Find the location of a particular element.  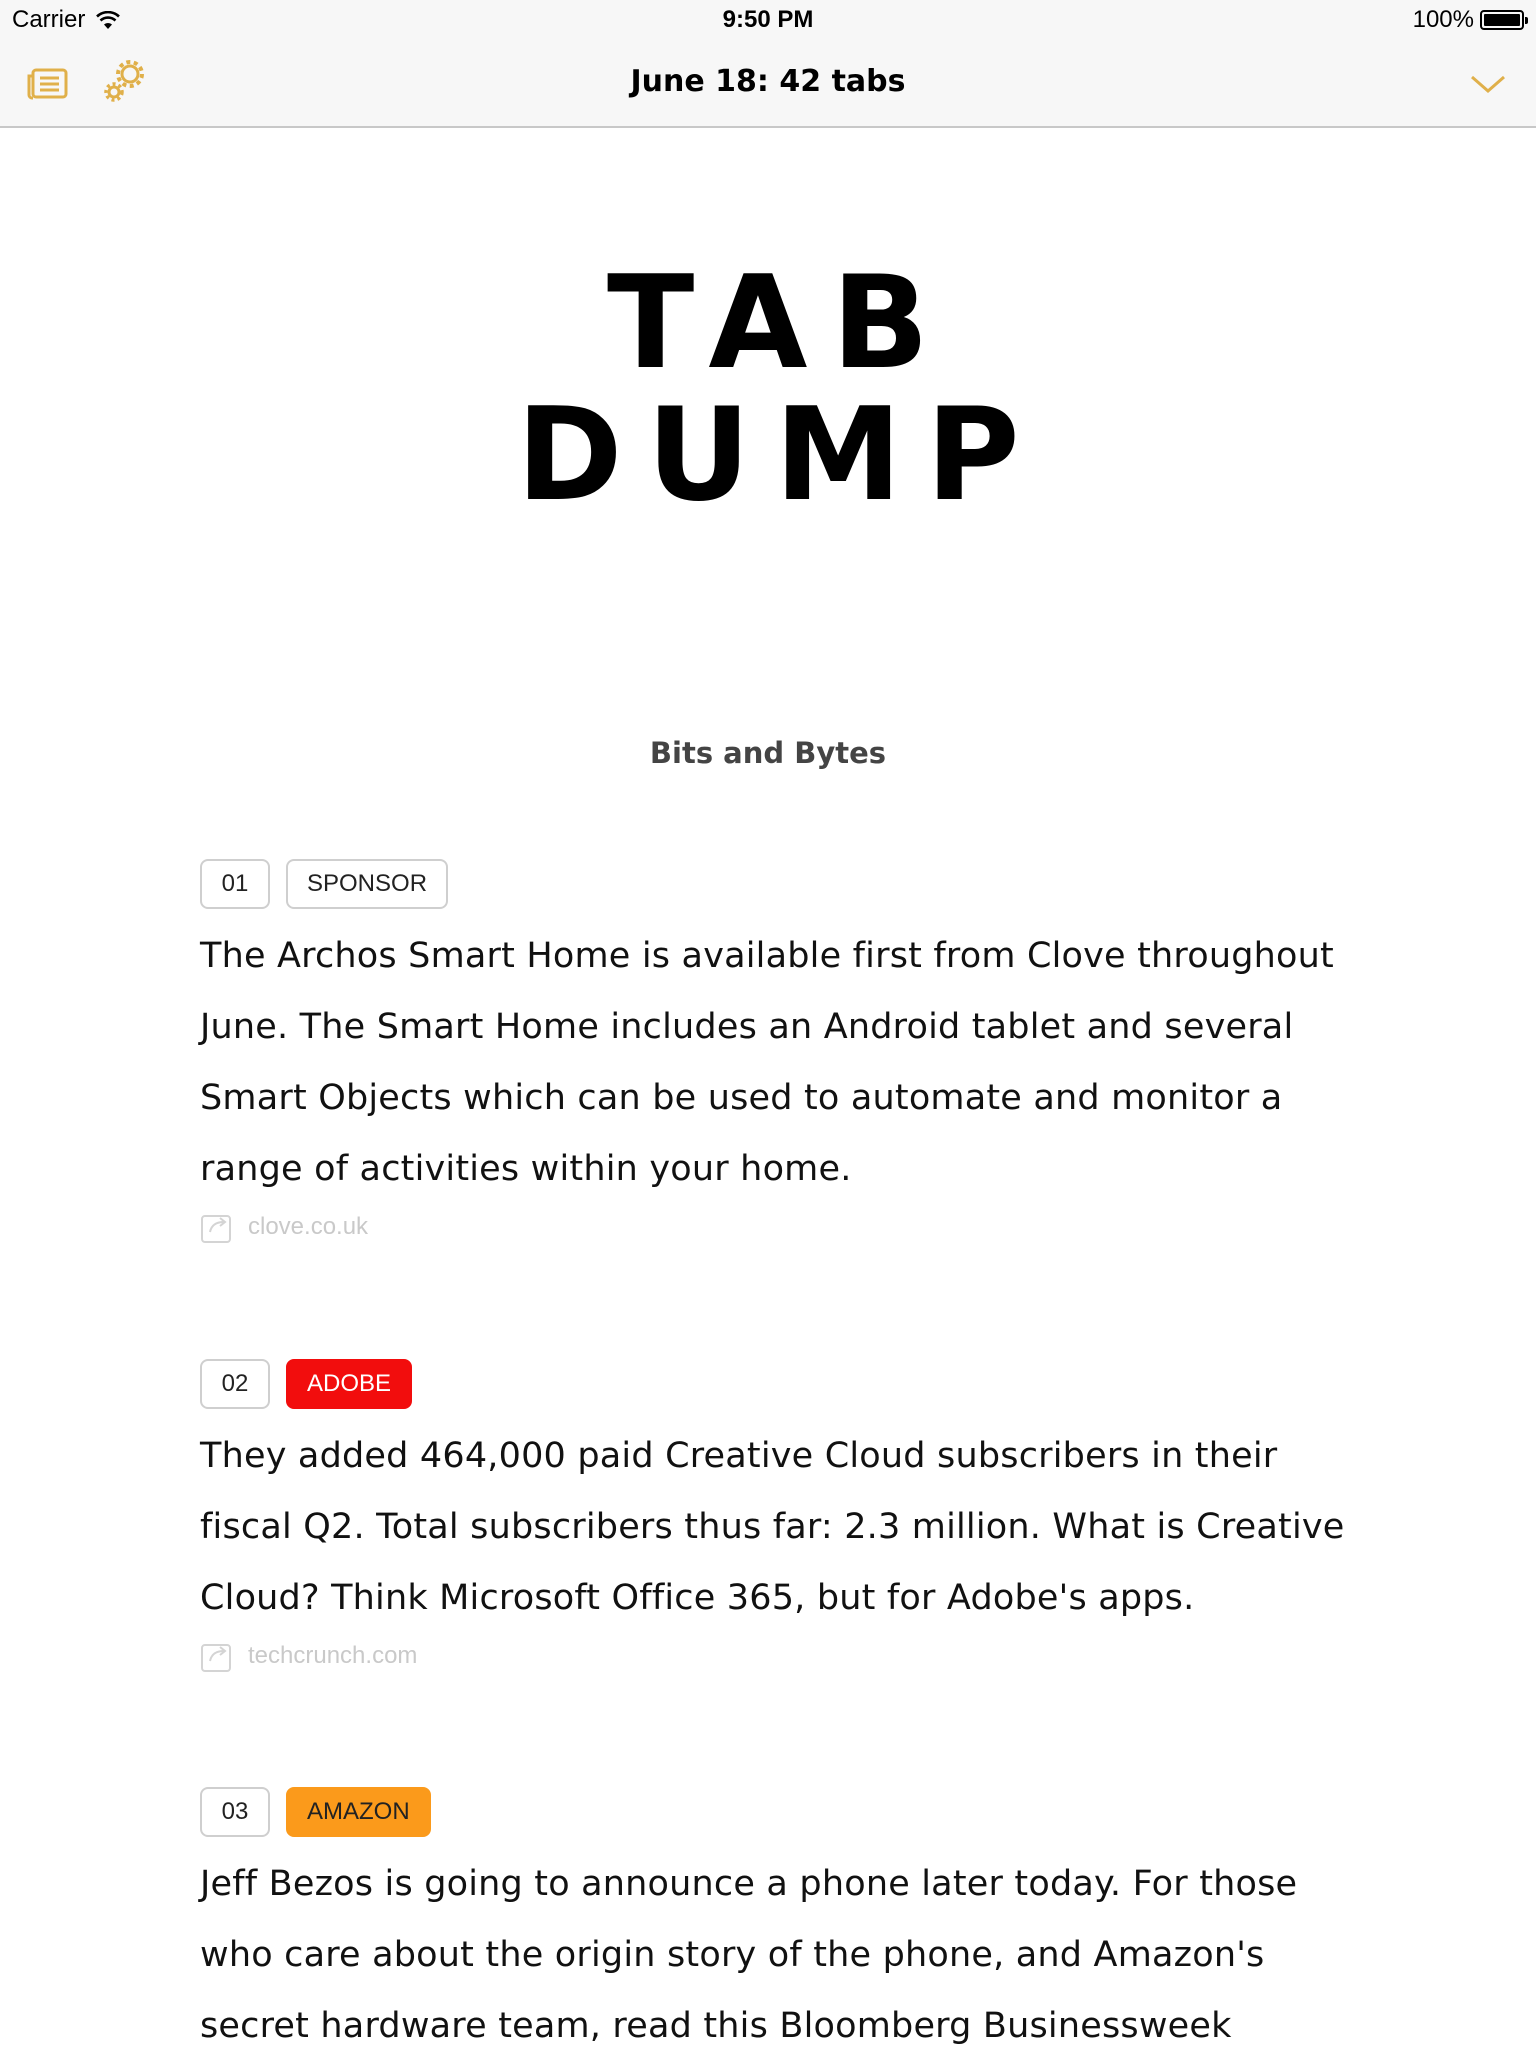

item-number: 01 is located at coordinates (235, 884).